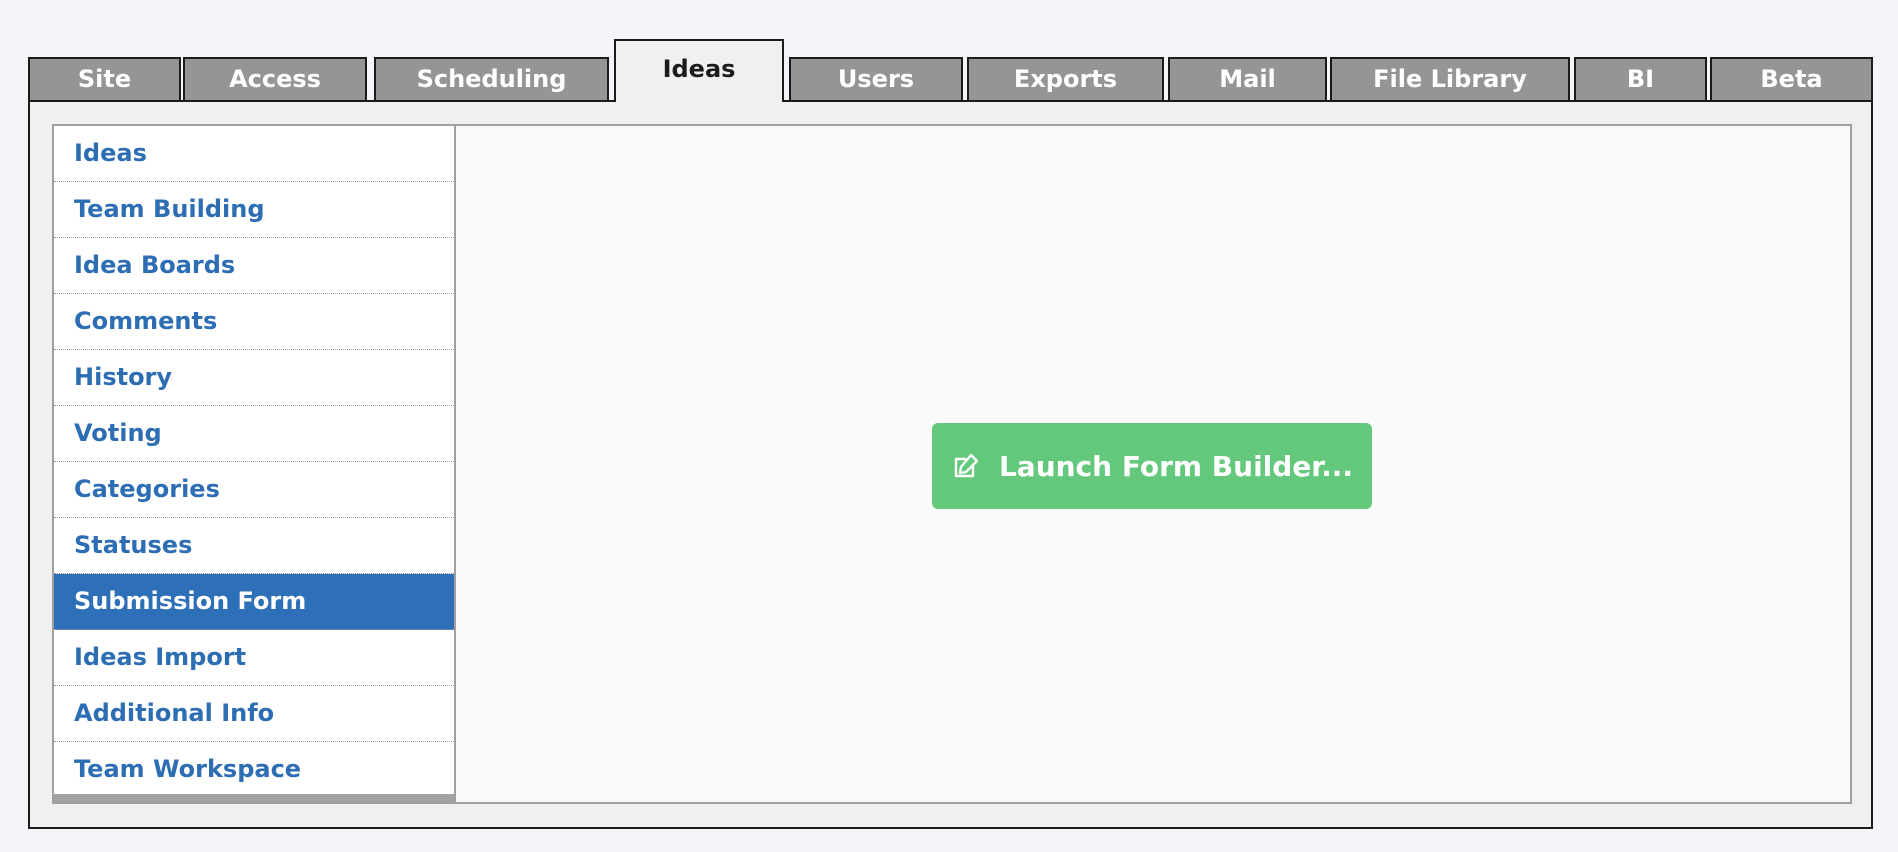 This screenshot has width=1898, height=852. I want to click on tab-ideas: Ideas, so click(699, 70).